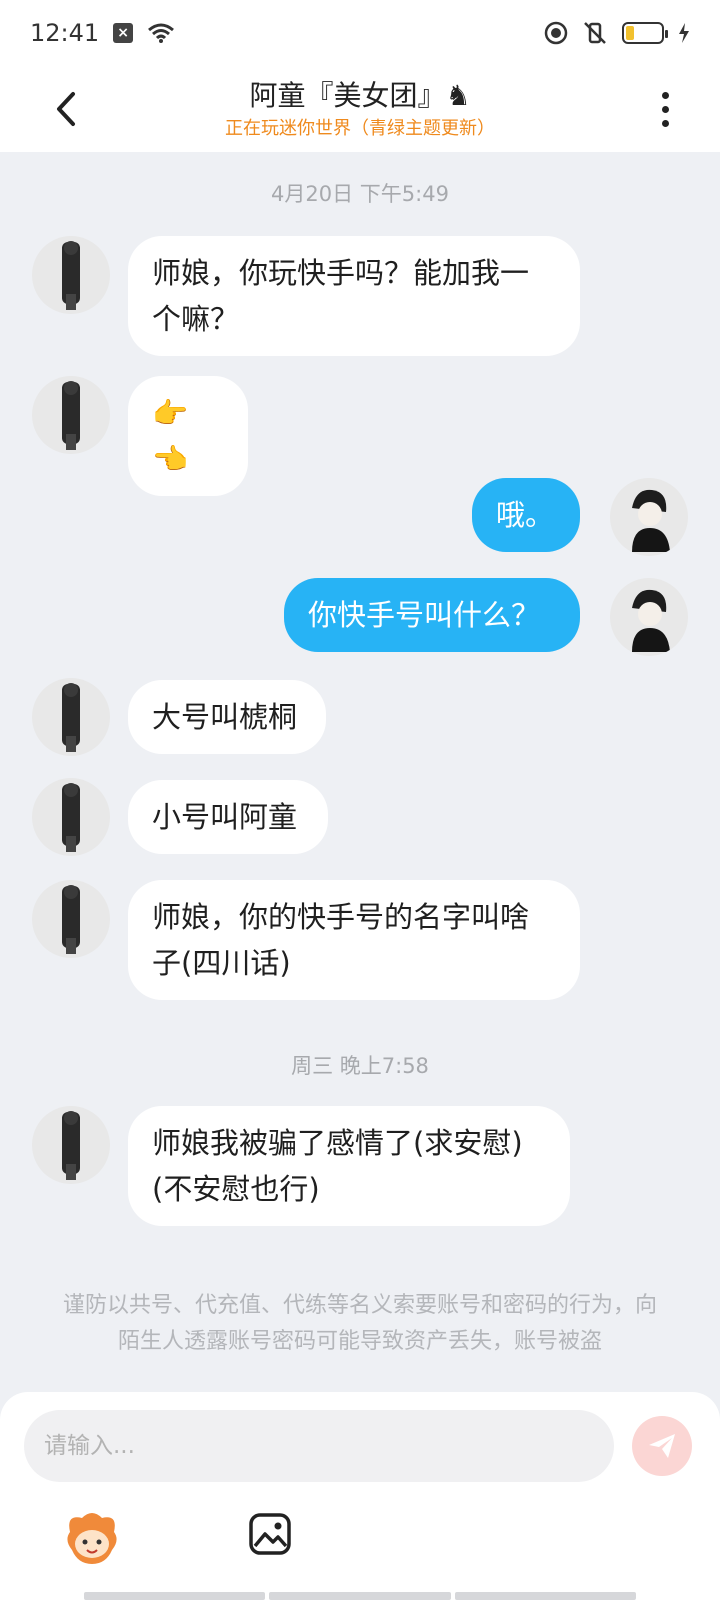 Image resolution: width=720 pixels, height=1600 pixels. What do you see at coordinates (188, 436) in the screenshot?
I see `incoming-message: 👉👈` at bounding box center [188, 436].